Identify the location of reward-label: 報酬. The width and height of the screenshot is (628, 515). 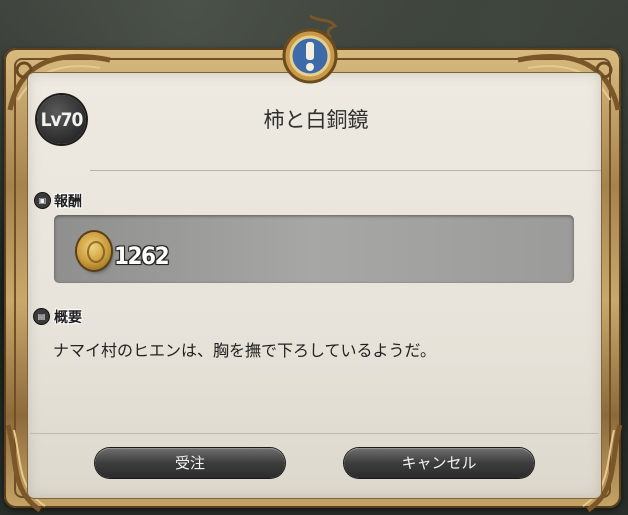
(68, 202).